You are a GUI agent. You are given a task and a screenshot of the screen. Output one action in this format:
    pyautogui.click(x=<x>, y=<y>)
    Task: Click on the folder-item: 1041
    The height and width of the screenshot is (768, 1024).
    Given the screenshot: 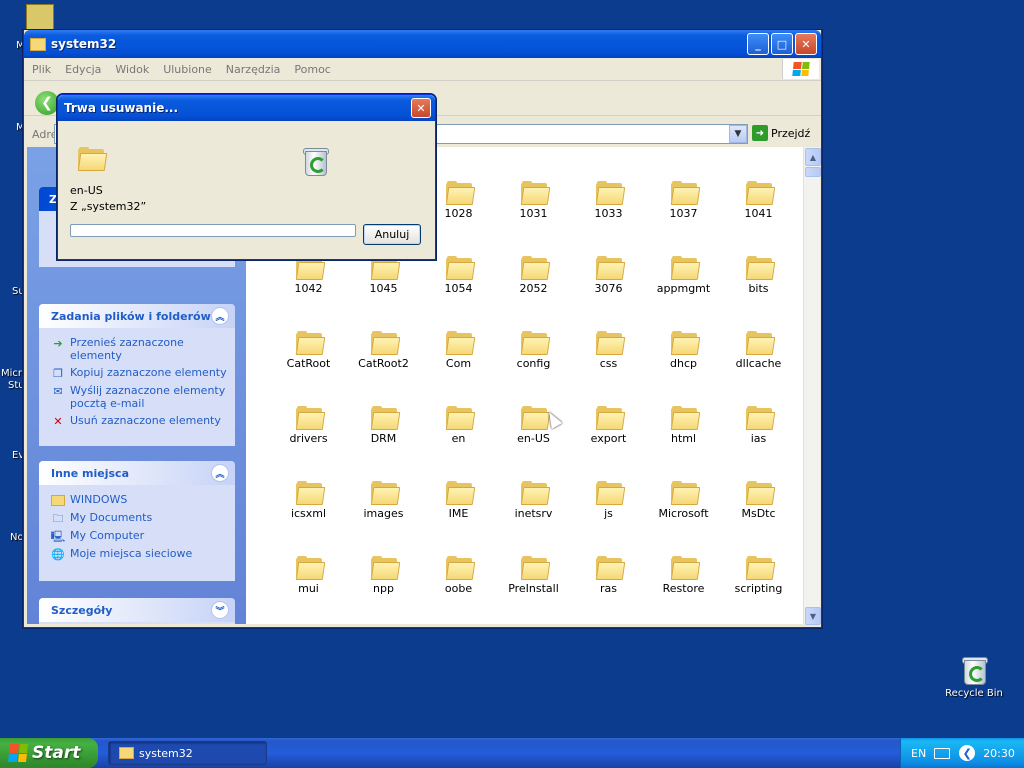 What is the action you would take?
    pyautogui.click(x=758, y=200)
    